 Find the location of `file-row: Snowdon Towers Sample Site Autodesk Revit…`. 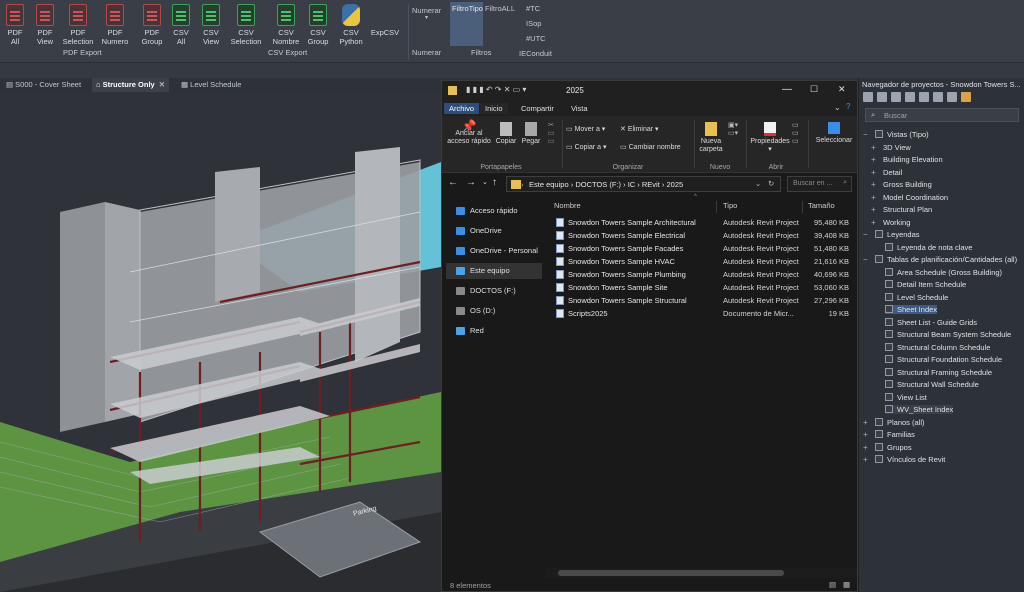

file-row: Snowdon Towers Sample Site Autodesk Revit… is located at coordinates (702, 287).